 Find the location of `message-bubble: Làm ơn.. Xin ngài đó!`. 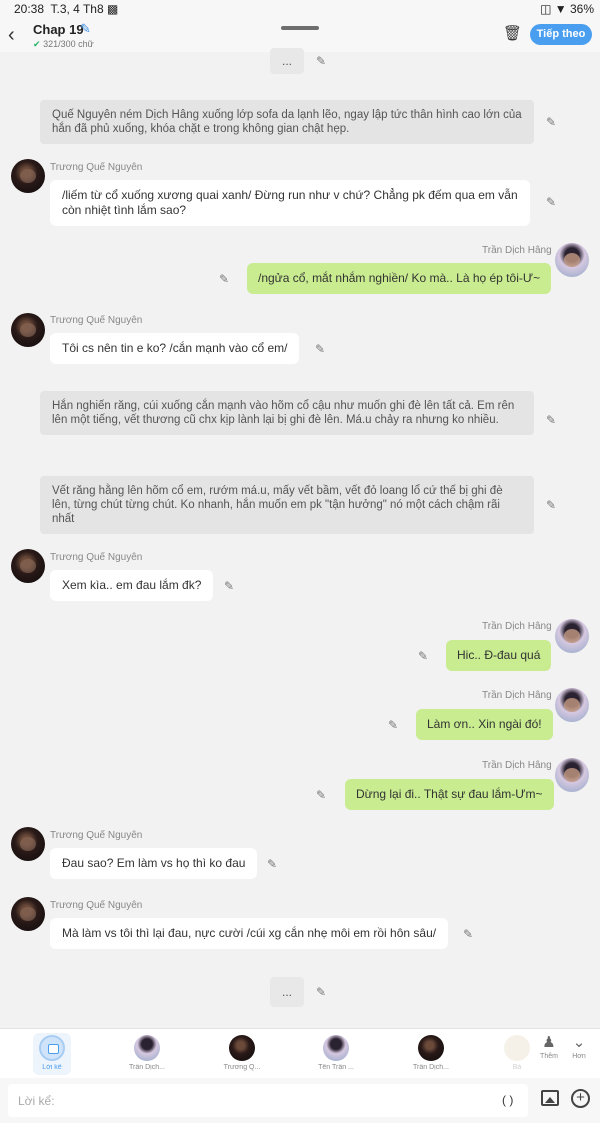

message-bubble: Làm ơn.. Xin ngài đó! is located at coordinates (484, 724).